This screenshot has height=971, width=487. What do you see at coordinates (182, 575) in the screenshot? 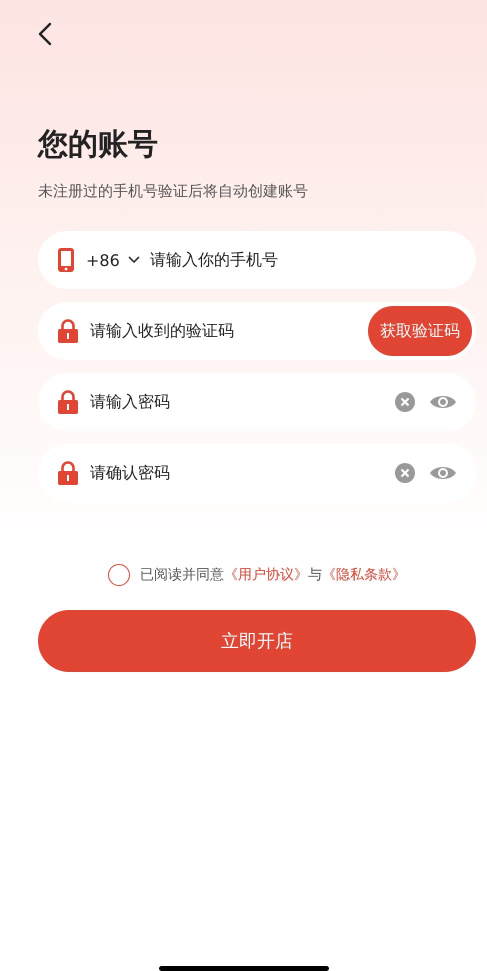
I see `agreement-text: 已阅读并同意` at bounding box center [182, 575].